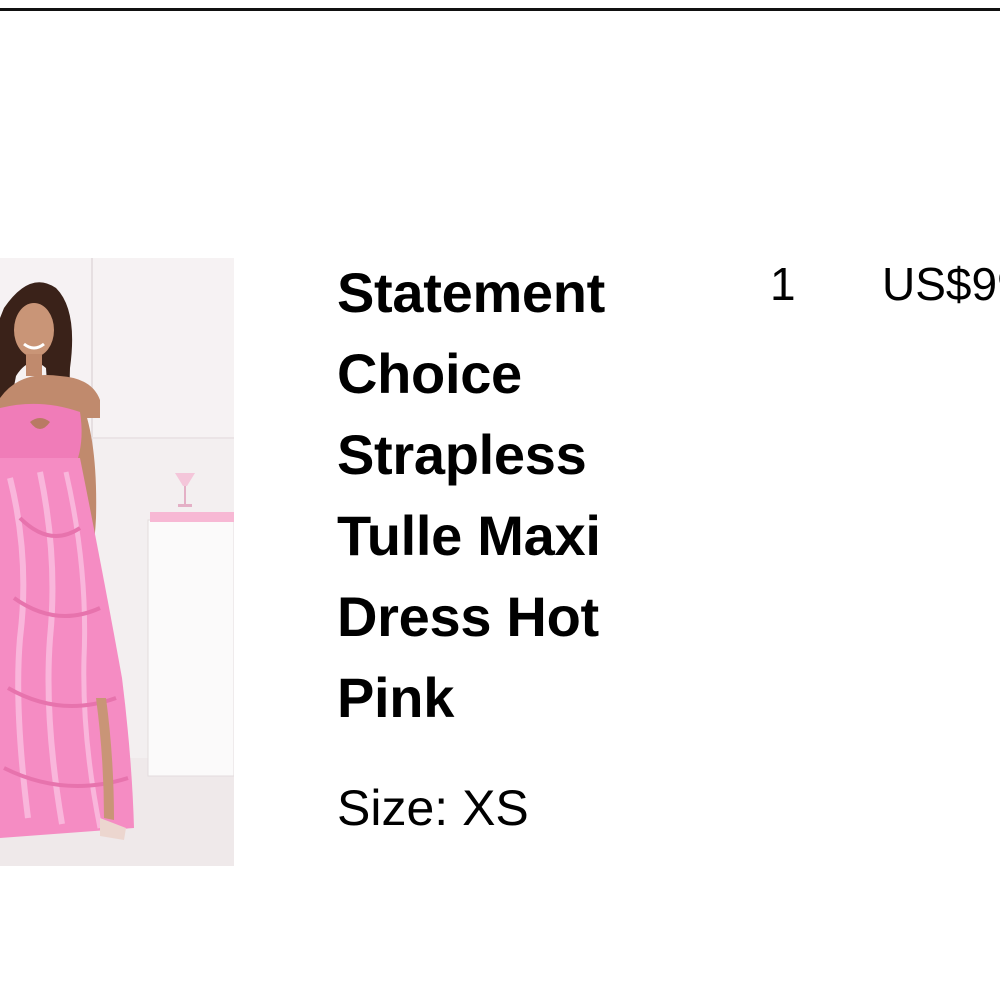 The height and width of the screenshot is (1000, 1000). What do you see at coordinates (783, 284) in the screenshot?
I see `quantity-value: 1` at bounding box center [783, 284].